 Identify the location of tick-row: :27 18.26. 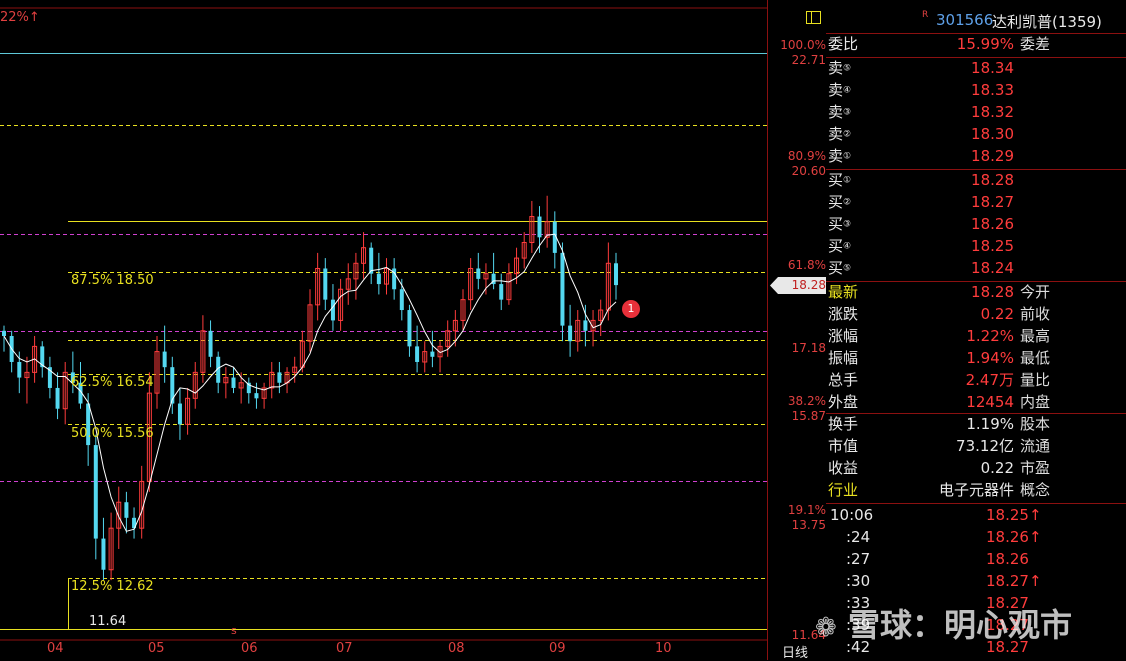
(976, 559).